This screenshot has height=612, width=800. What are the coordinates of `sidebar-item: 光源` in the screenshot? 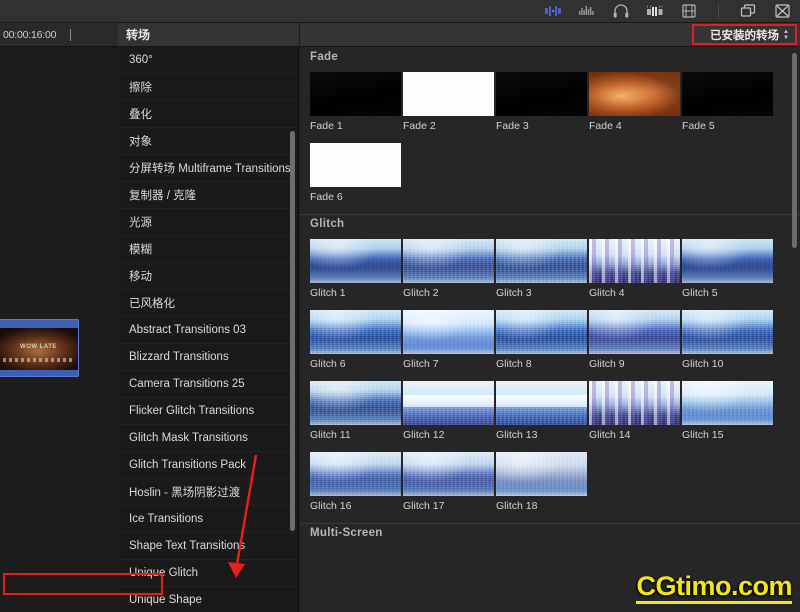 It's located at (208, 222).